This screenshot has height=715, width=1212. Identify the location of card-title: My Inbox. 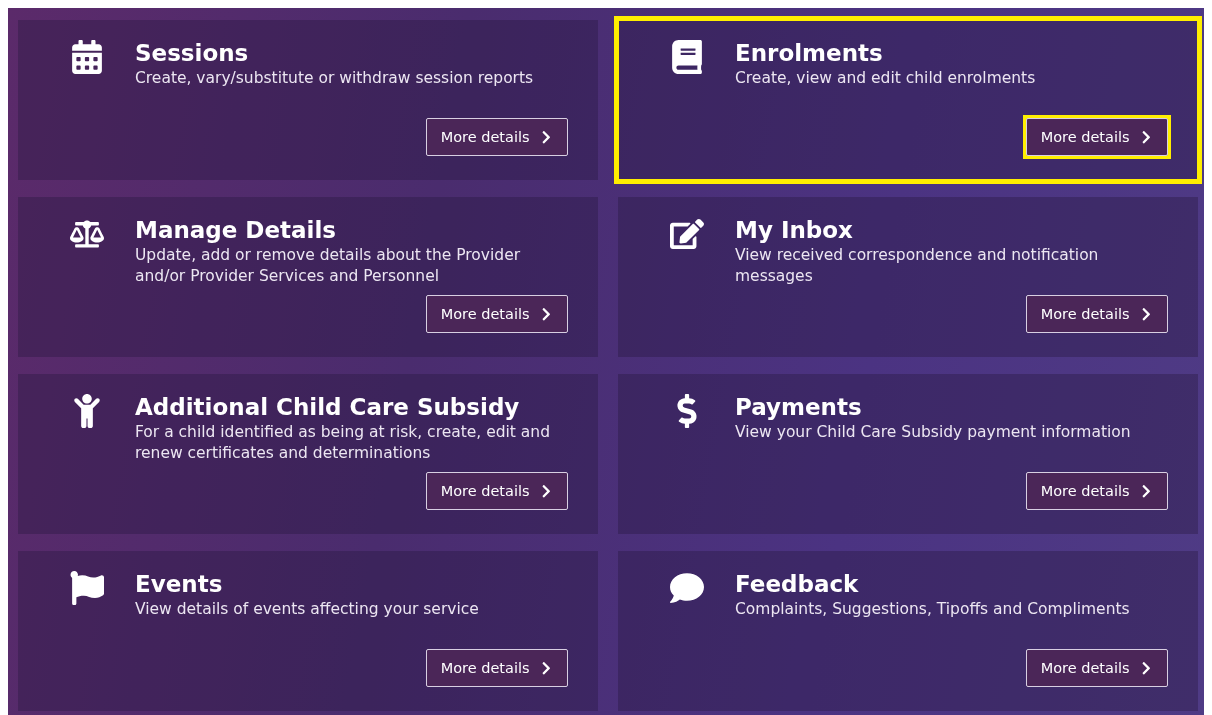
(794, 230).